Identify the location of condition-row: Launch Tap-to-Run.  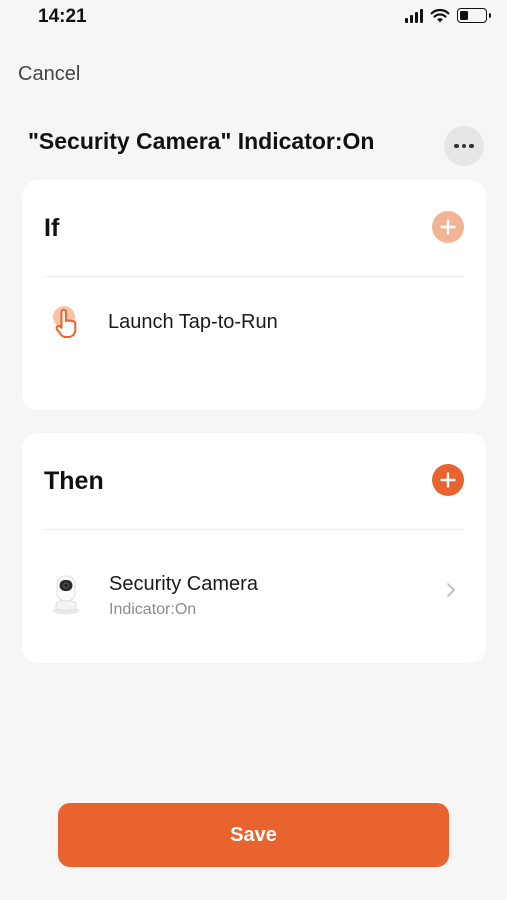
(254, 342).